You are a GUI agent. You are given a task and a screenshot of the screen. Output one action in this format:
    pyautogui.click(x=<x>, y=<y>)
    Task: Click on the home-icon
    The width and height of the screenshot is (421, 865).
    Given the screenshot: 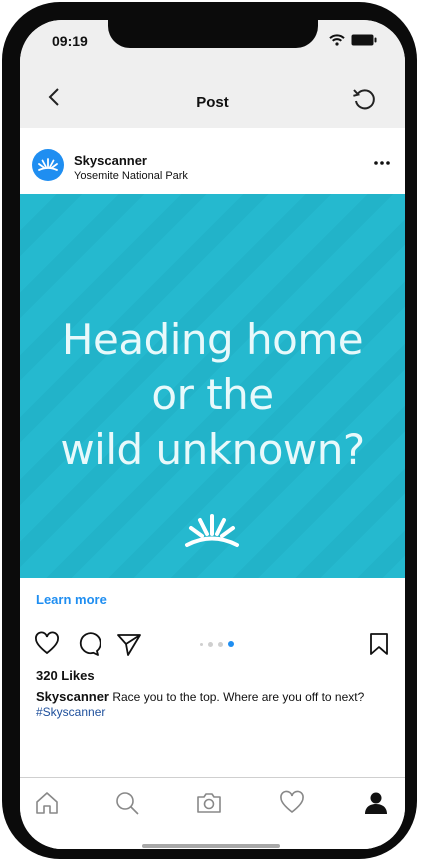 What is the action you would take?
    pyautogui.click(x=47, y=803)
    